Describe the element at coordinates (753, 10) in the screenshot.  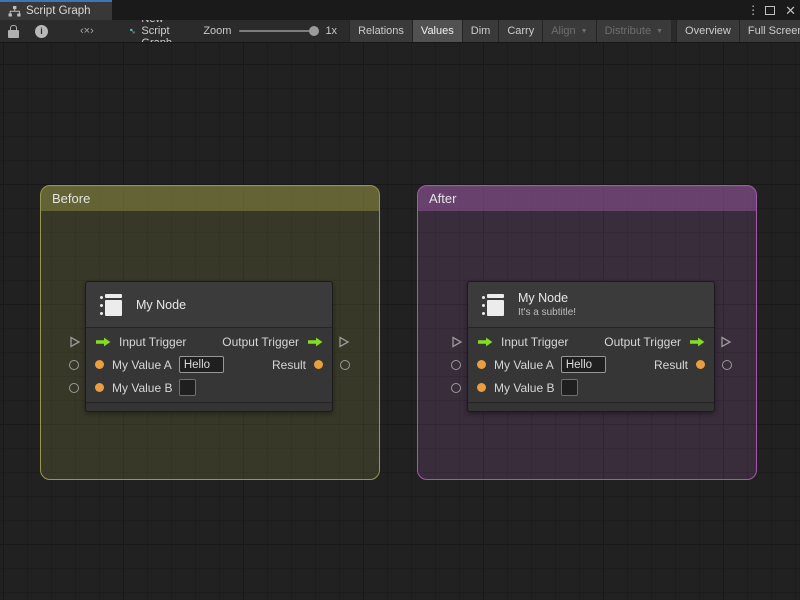
I see `window-menu-icon: ⋮` at that location.